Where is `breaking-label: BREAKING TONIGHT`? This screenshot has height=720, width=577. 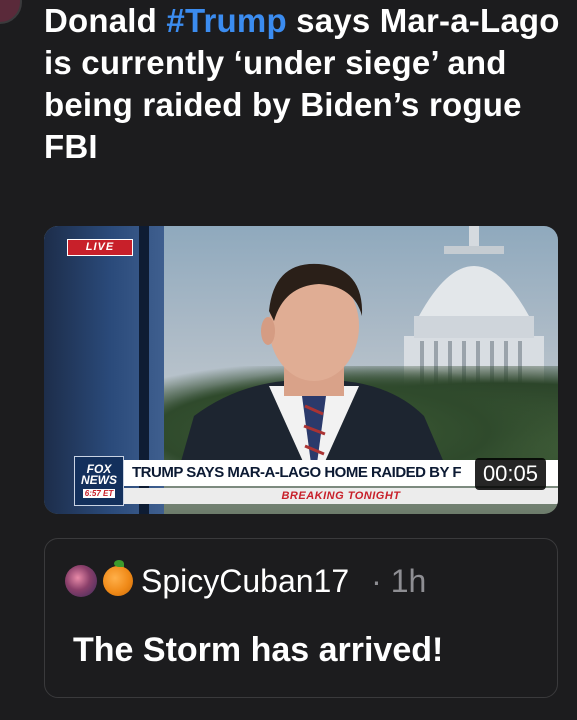
breaking-label: BREAKING TONIGHT is located at coordinates (341, 496).